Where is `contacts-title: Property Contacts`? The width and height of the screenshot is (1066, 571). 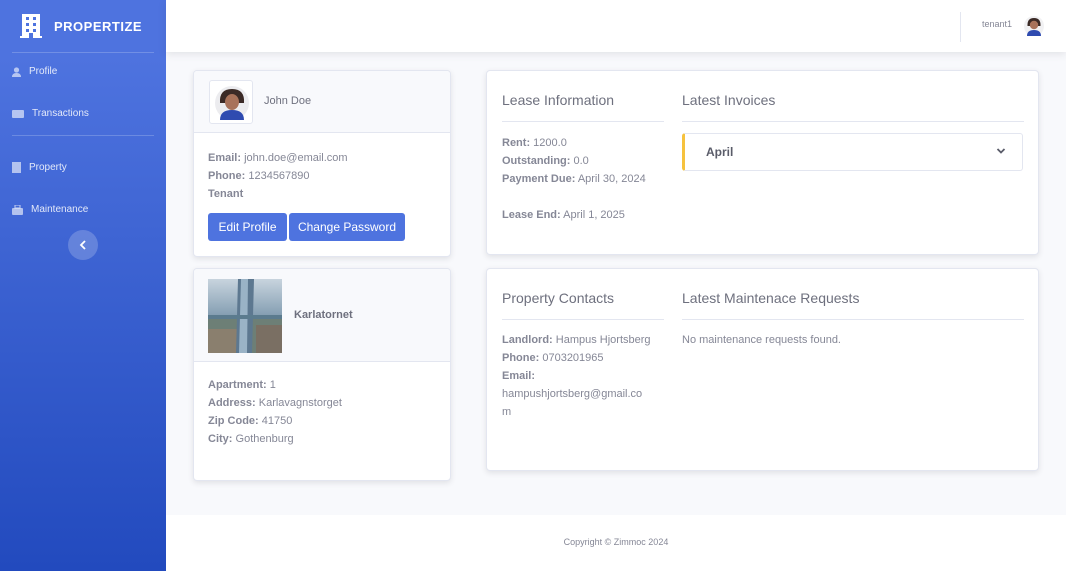 contacts-title: Property Contacts is located at coordinates (558, 298).